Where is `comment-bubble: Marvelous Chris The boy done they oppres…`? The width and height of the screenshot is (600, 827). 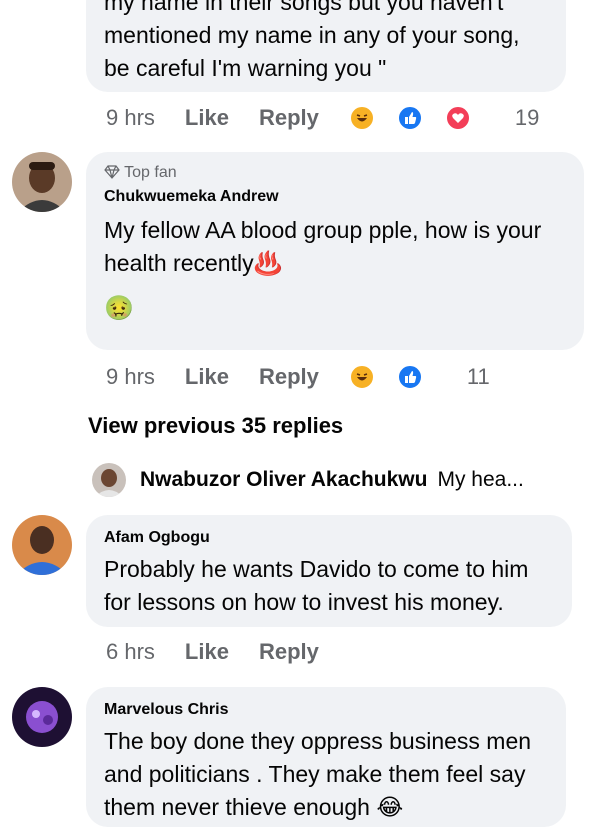
comment-bubble: Marvelous Chris The boy done they oppres… is located at coordinates (326, 757).